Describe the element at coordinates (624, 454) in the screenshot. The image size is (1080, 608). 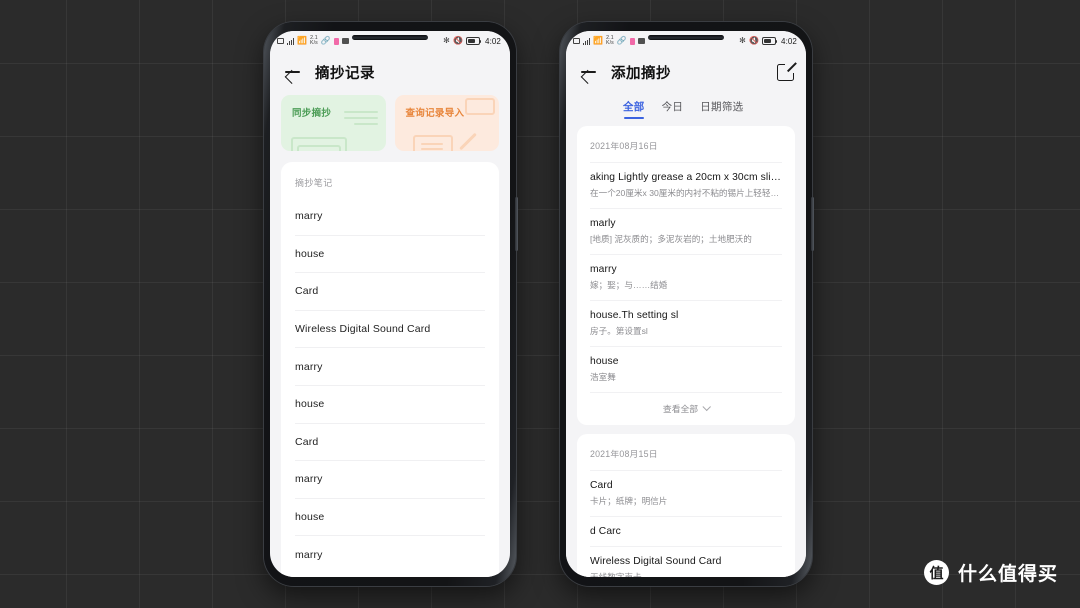
I see `date-label: 2021年08月15日` at that location.